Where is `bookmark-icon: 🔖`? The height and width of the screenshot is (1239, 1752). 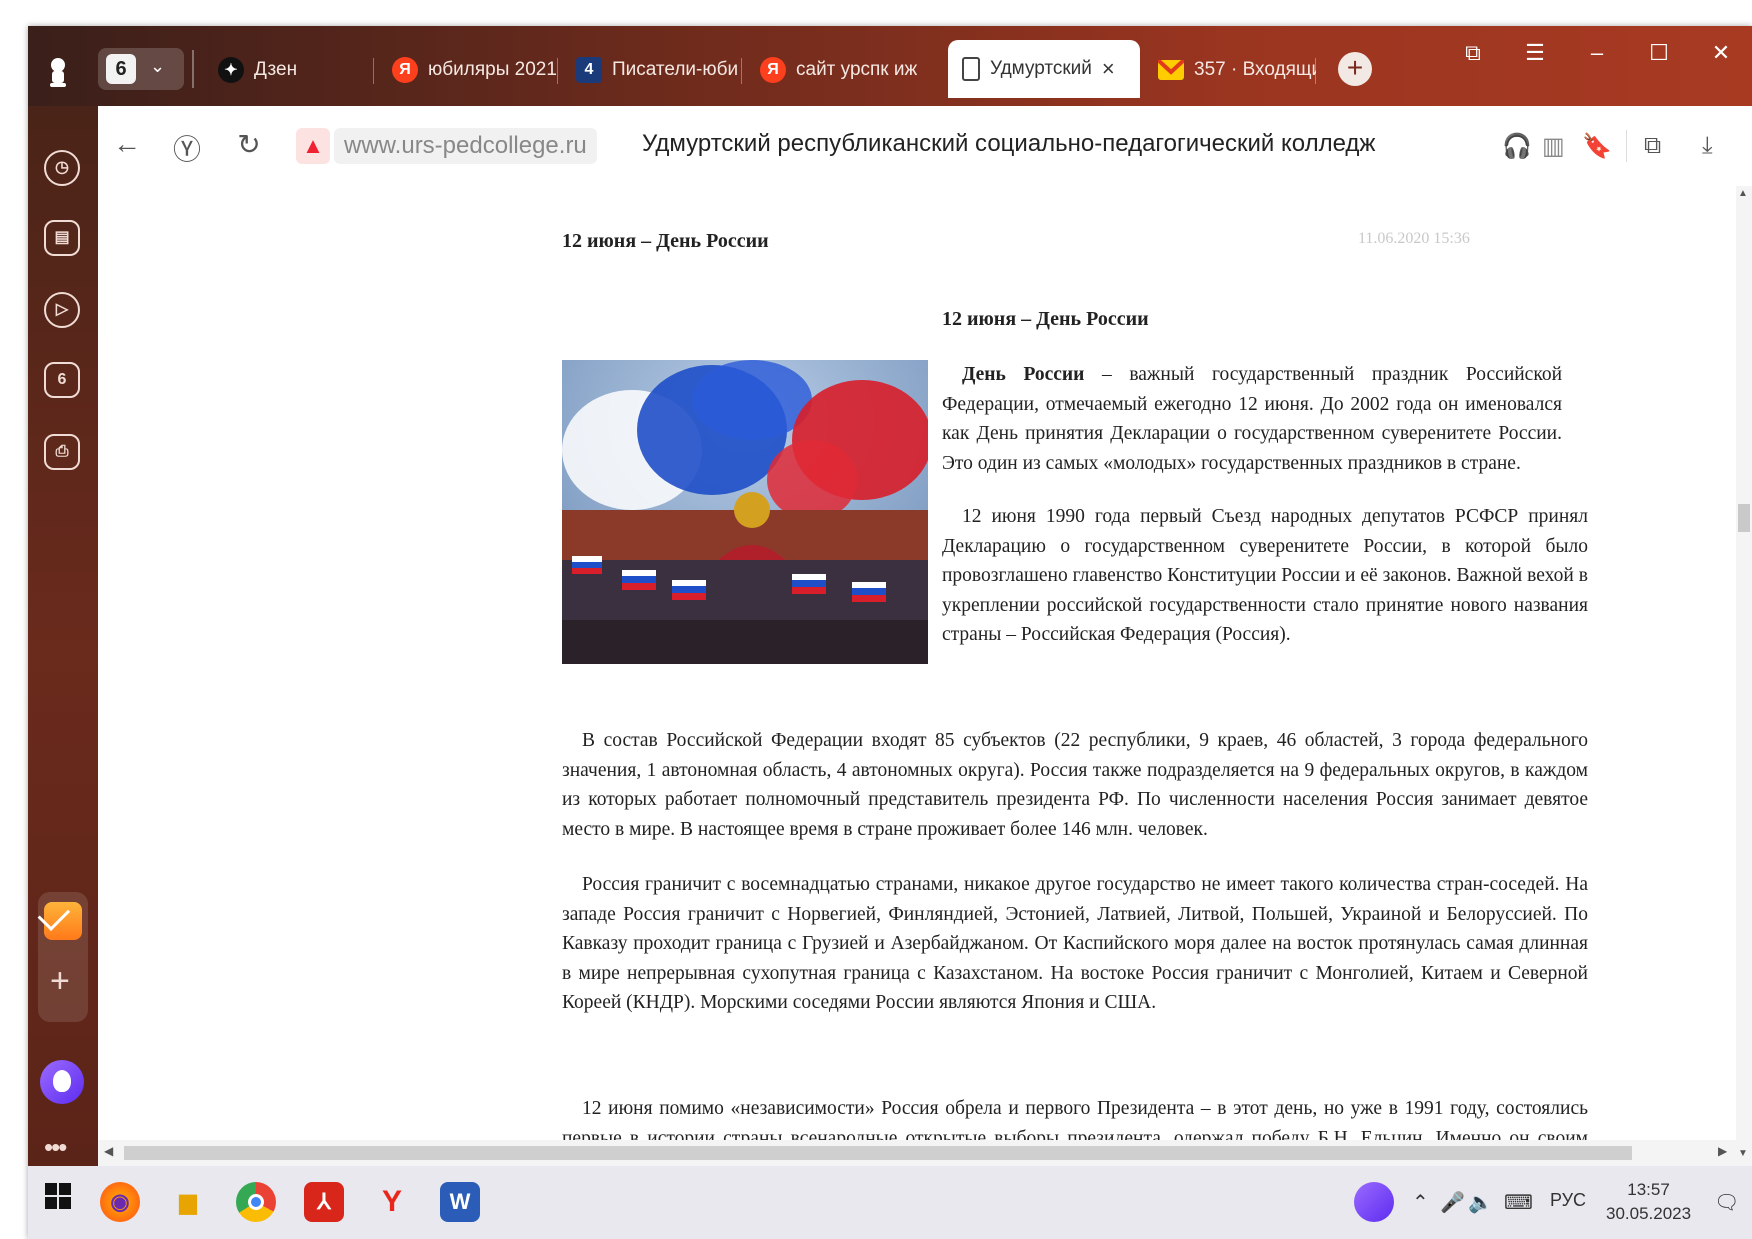 bookmark-icon: 🔖 is located at coordinates (1597, 146).